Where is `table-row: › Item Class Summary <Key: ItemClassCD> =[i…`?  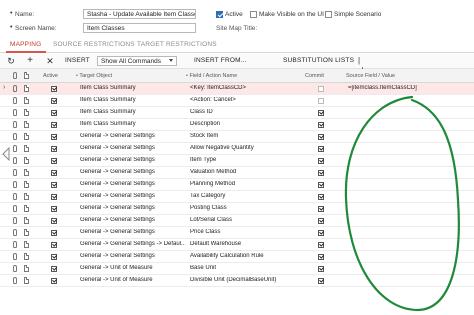
table-row: › Item Class Summary <Key: ItemClassCD> =[i… is located at coordinates (237, 89).